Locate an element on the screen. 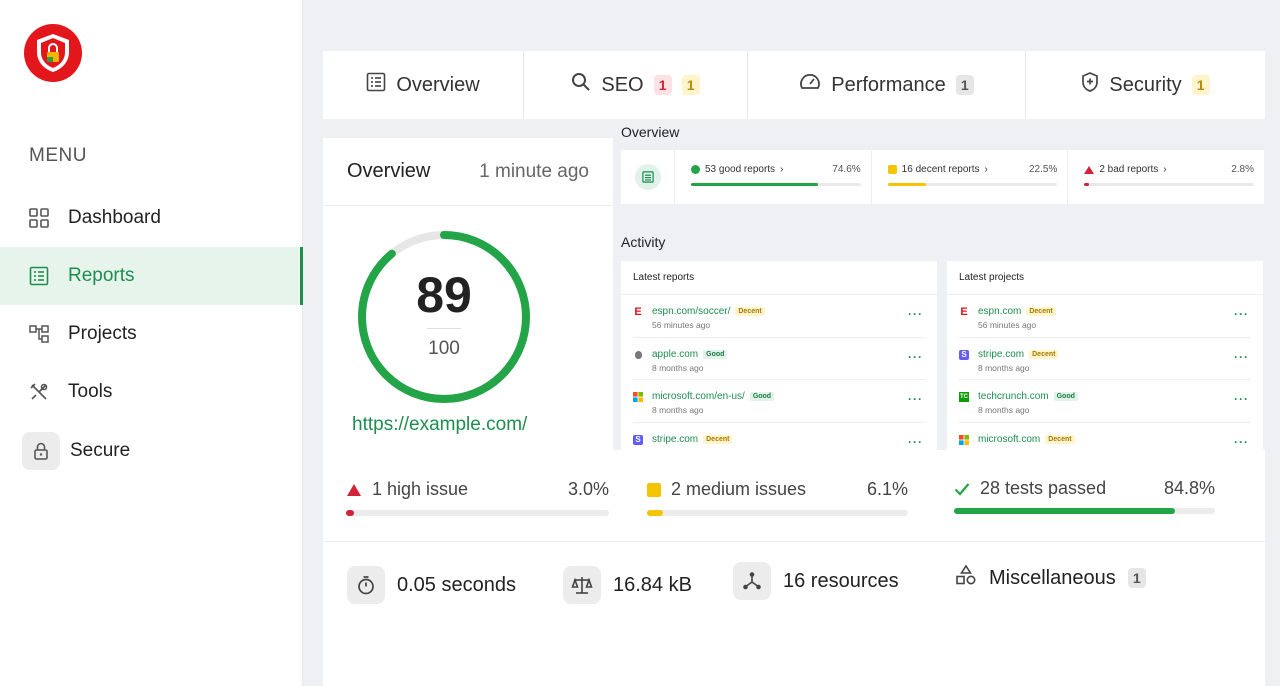 Image resolution: width=1280 pixels, height=686 pixels. tab-seo: SEO 1 1 is located at coordinates (636, 85).